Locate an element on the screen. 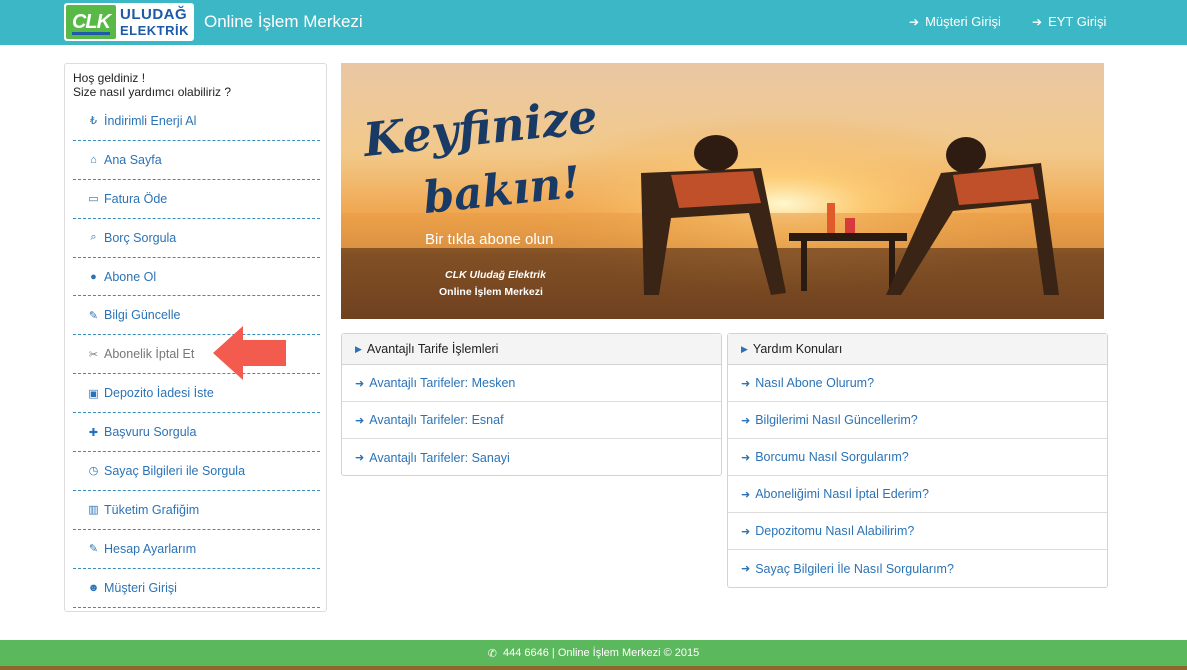  logo-text-uludag: ULUDAĞ is located at coordinates (154, 14).